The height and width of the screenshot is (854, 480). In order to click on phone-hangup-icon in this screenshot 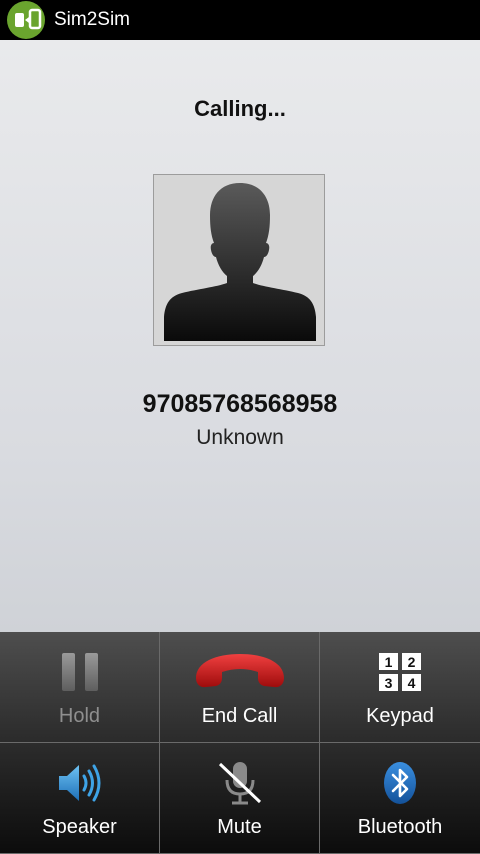, I will do `click(239, 672)`.